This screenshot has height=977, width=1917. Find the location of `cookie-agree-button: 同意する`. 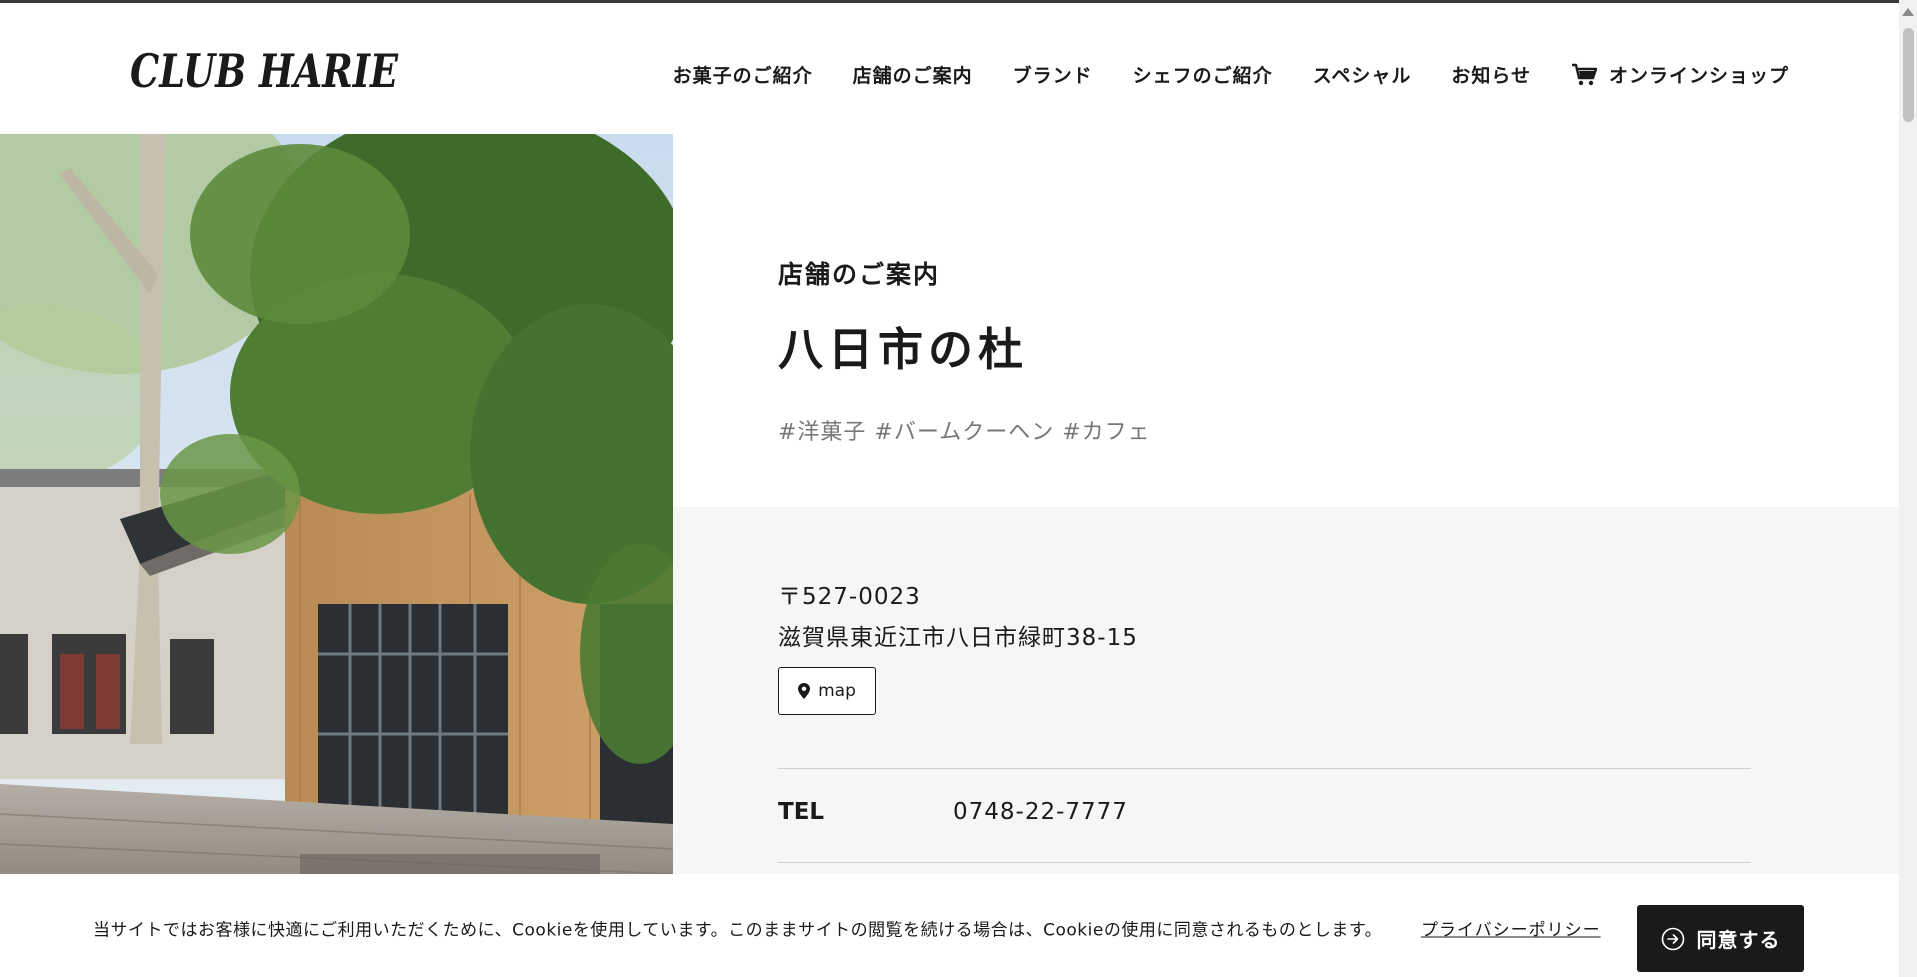

cookie-agree-button: 同意する is located at coordinates (1720, 938).